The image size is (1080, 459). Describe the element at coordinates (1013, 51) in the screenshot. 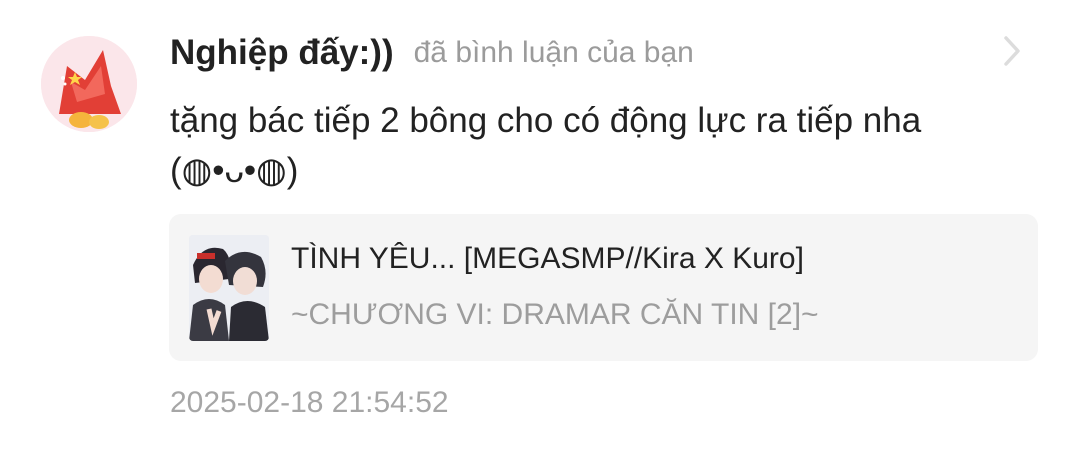

I see `chevron-right-icon` at that location.